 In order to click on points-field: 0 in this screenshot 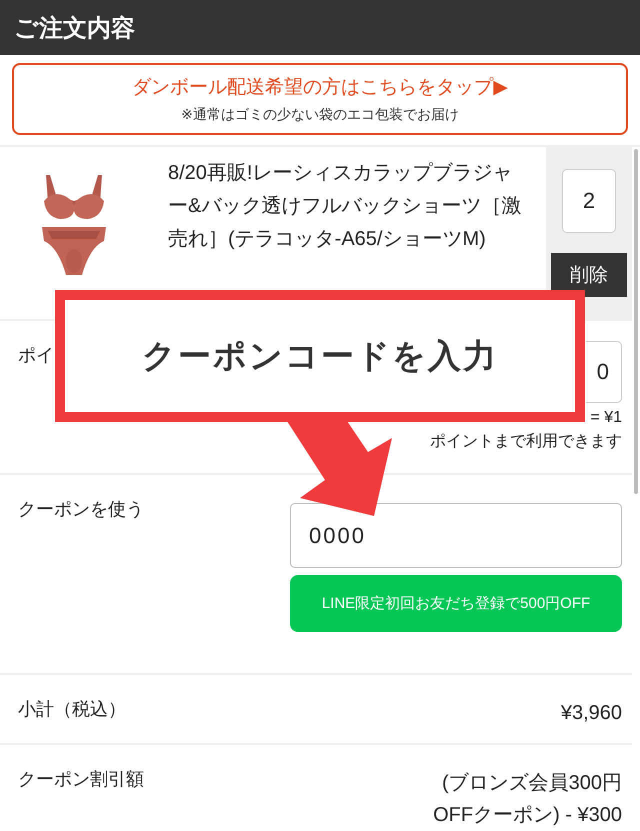, I will do `click(604, 372)`.